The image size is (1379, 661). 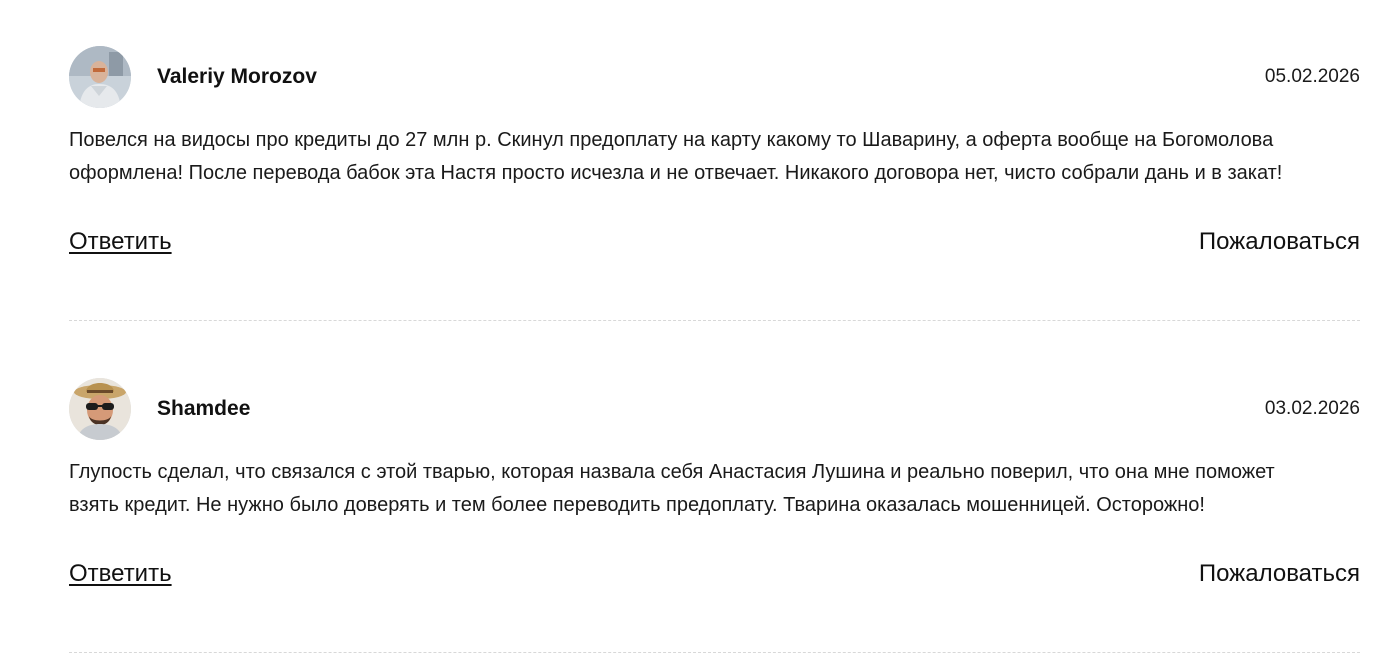 What do you see at coordinates (204, 408) in the screenshot?
I see `author-name: Shamdee` at bounding box center [204, 408].